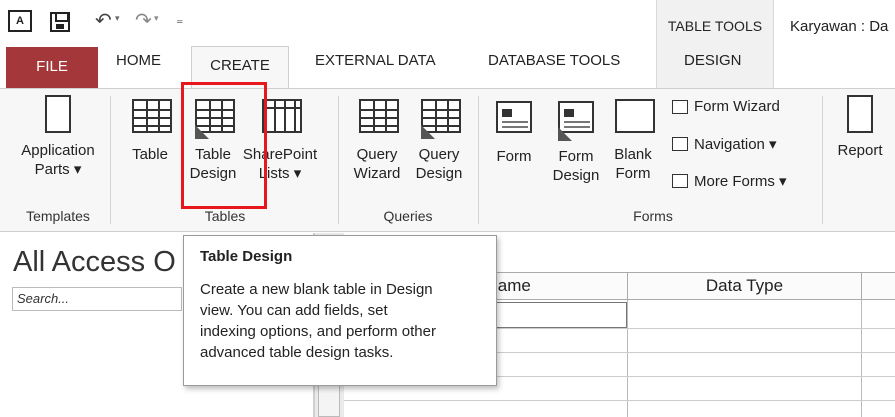 The image size is (895, 417). Describe the element at coordinates (680, 144) in the screenshot. I see `navigation-icon` at that location.